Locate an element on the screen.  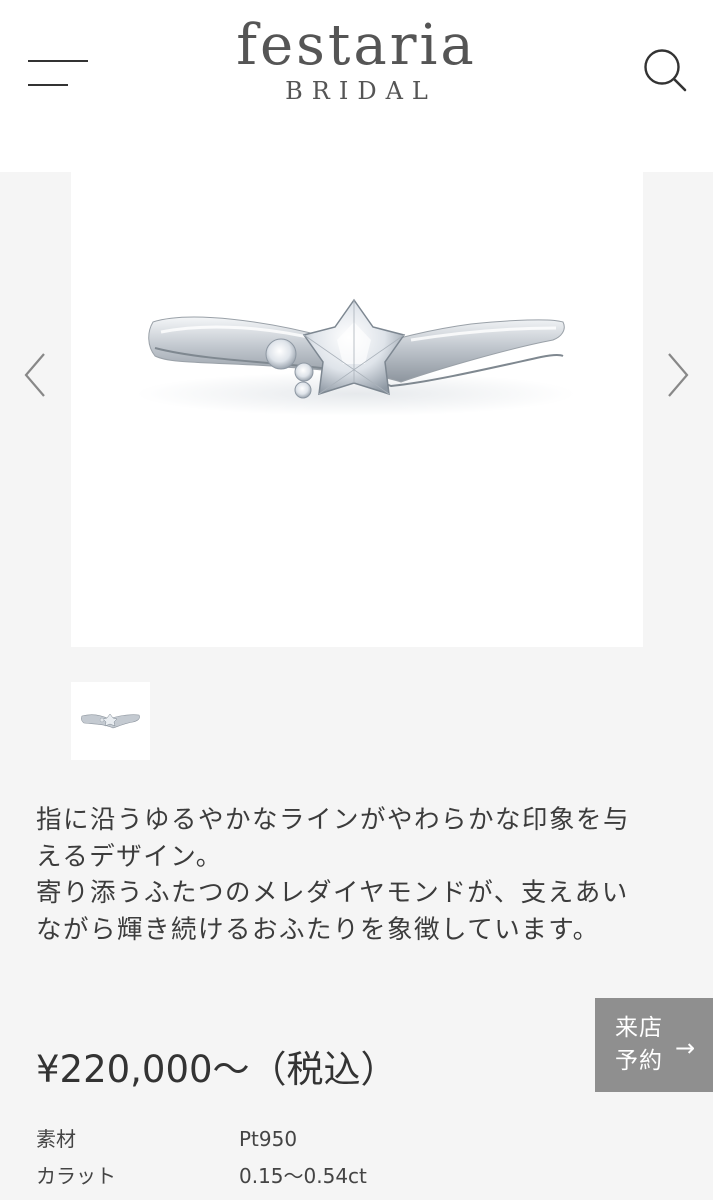
spec-label: カラット is located at coordinates (76, 1176).